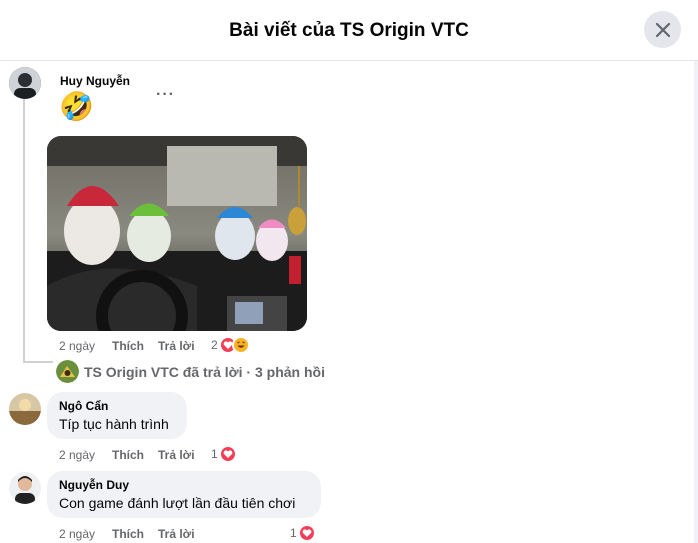  I want to click on replies-summary: TS Origin VTC đã trả lời · 3 phản hồi, so click(204, 371).